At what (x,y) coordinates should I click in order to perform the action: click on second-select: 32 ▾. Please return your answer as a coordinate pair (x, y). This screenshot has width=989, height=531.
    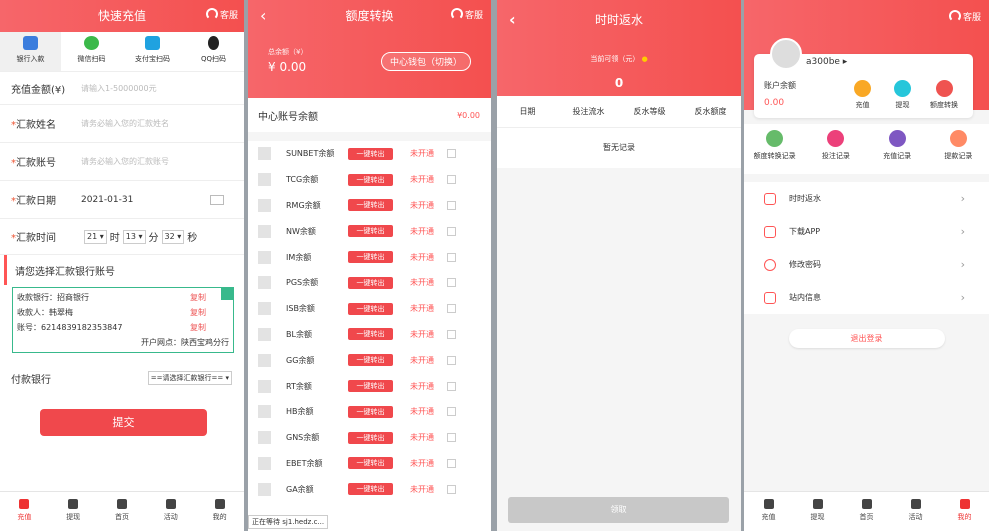
    Looking at the image, I should click on (173, 236).